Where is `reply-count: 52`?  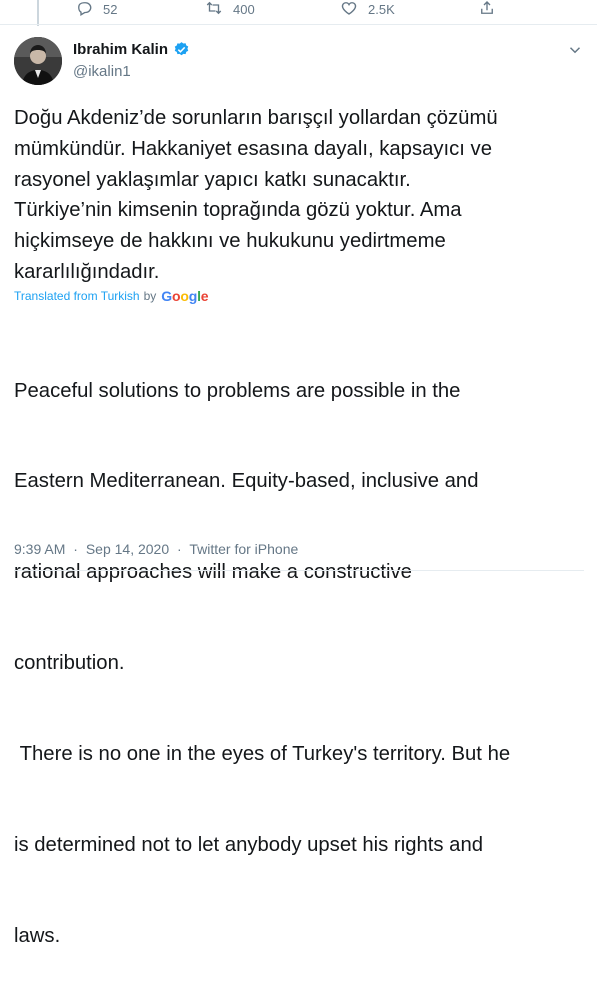
reply-count: 52 is located at coordinates (110, 9).